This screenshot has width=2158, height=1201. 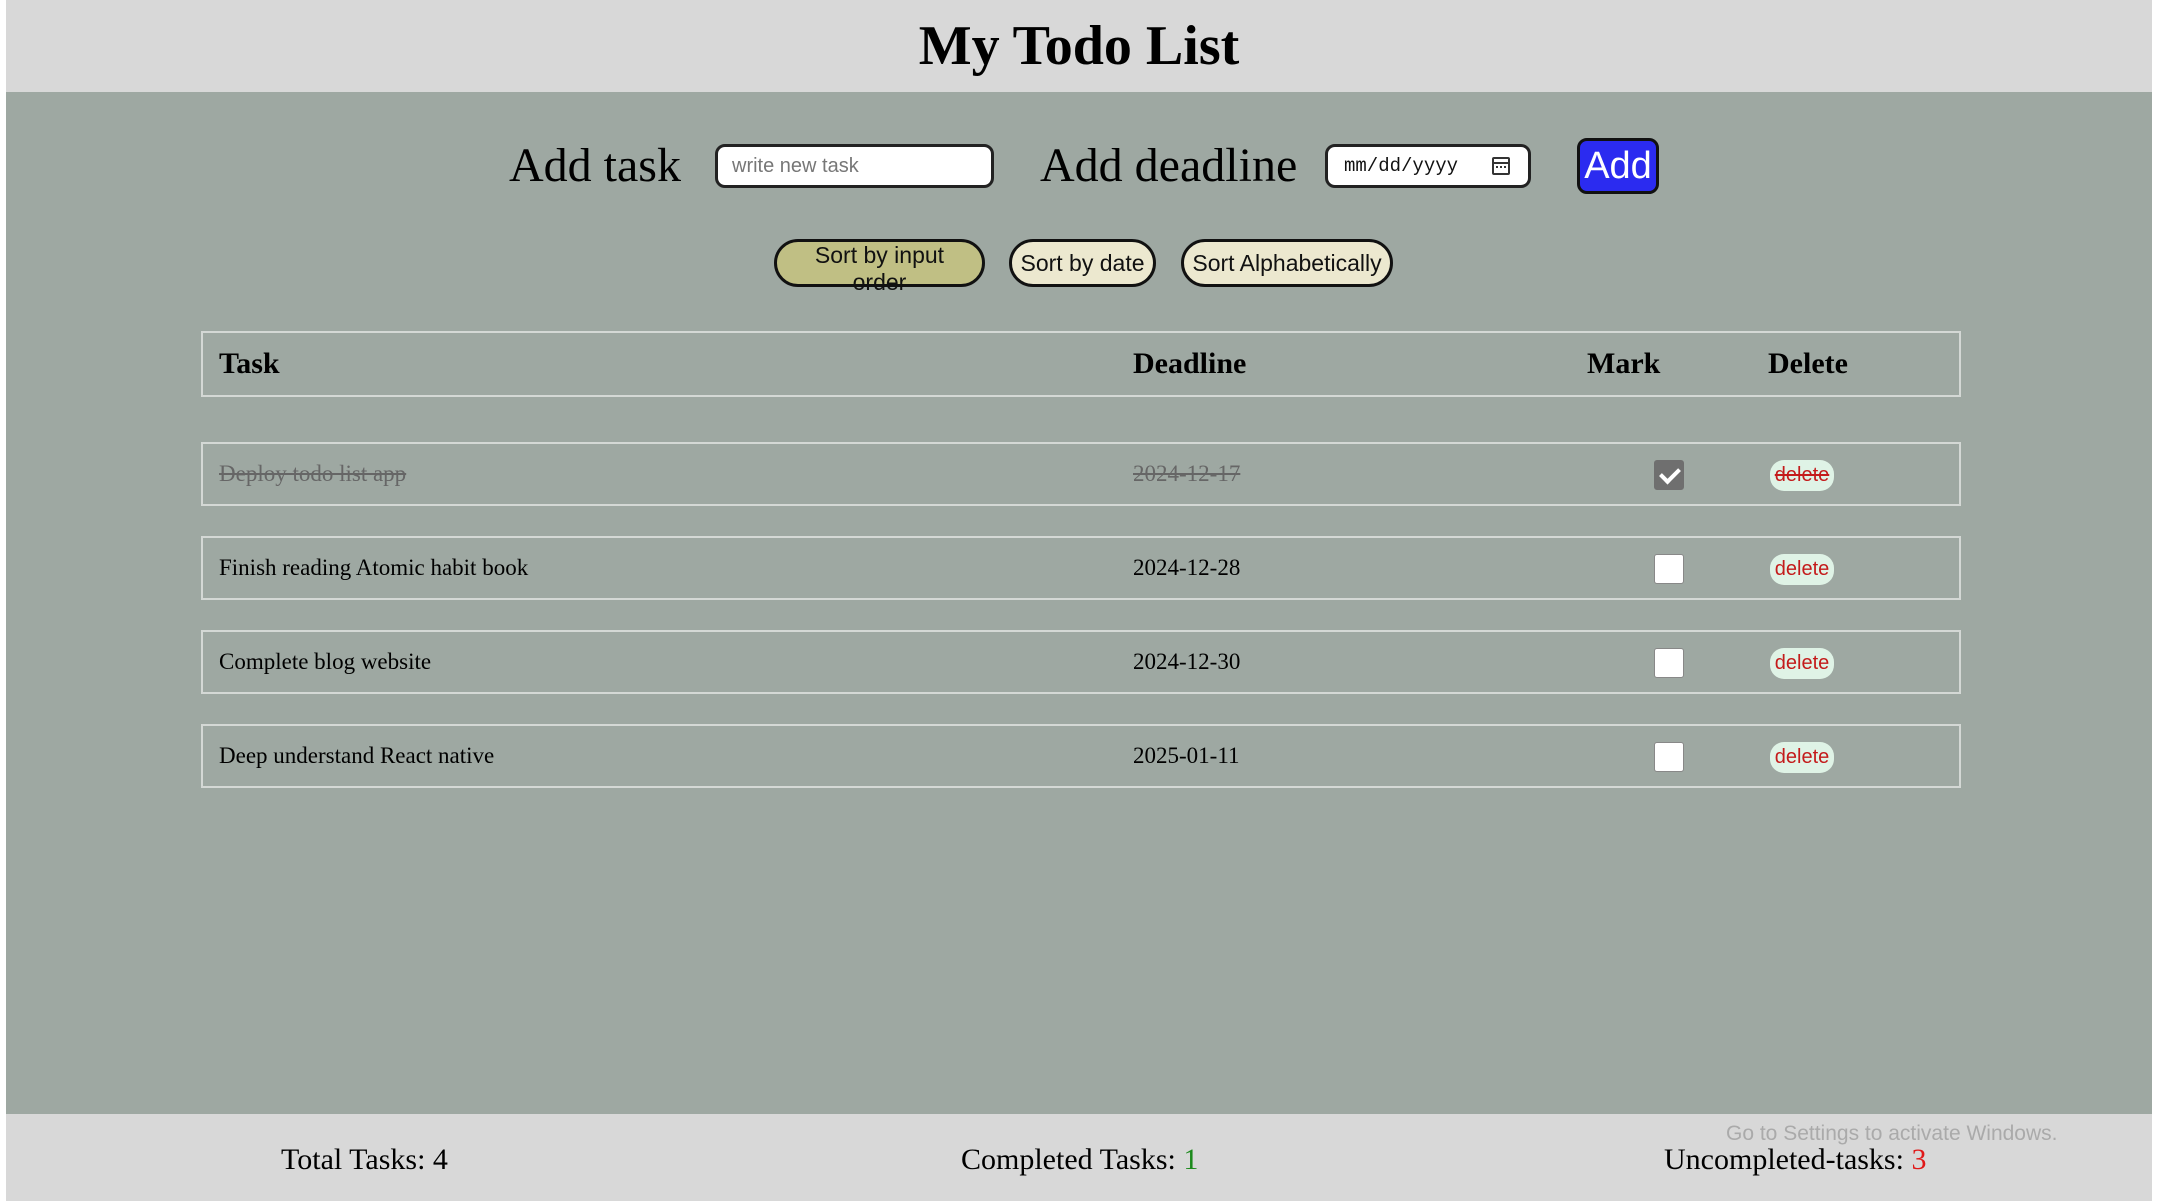 What do you see at coordinates (1808, 363) in the screenshot?
I see `column-header-delete: Delete` at bounding box center [1808, 363].